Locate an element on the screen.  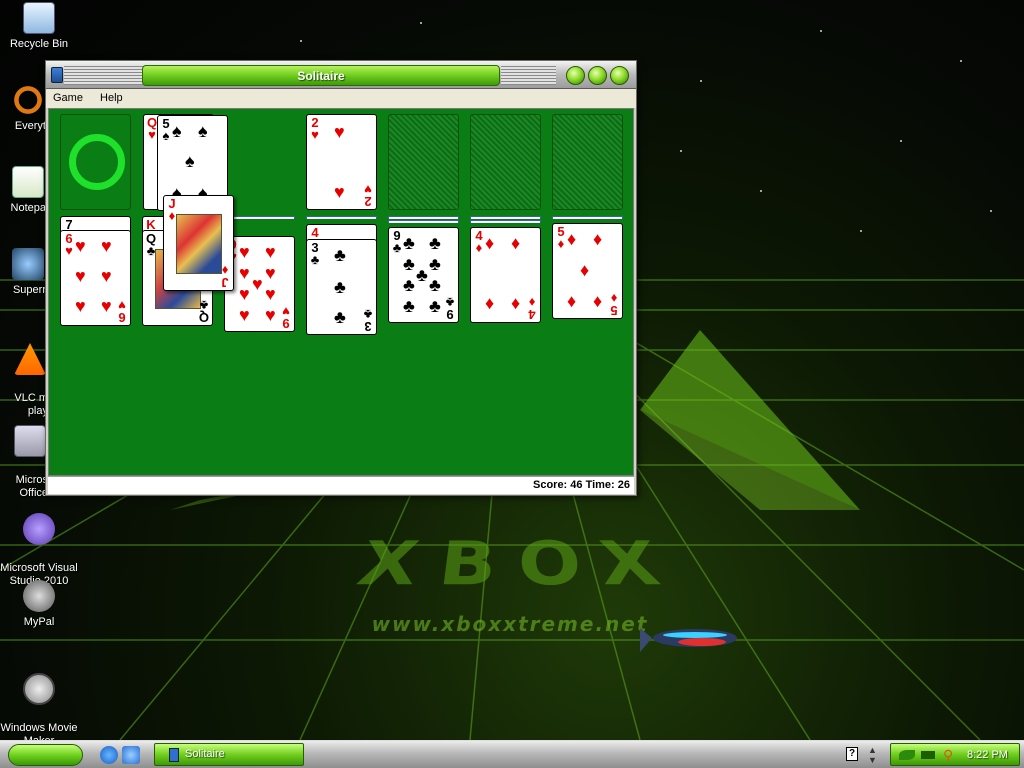
dragging-card: J ♦ J ♦ is located at coordinates (198, 243).